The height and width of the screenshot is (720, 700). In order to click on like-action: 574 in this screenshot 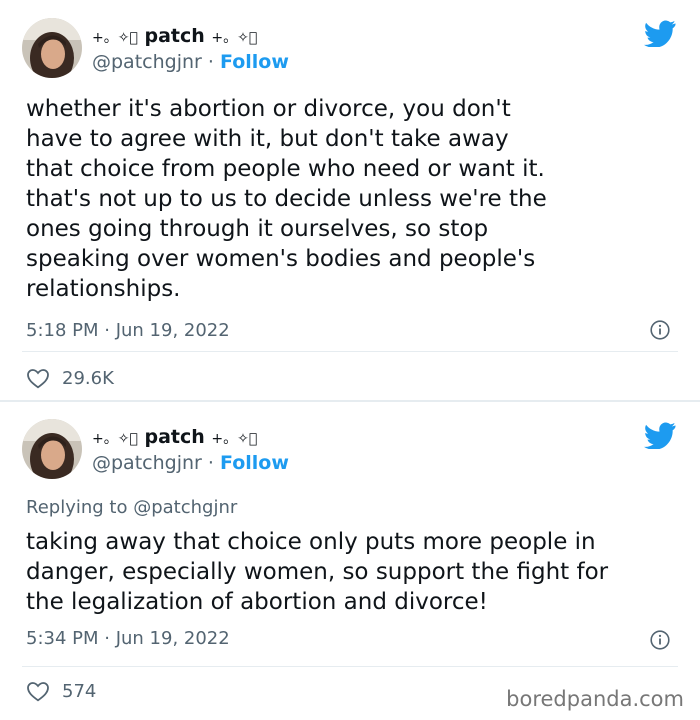, I will do `click(61, 691)`.